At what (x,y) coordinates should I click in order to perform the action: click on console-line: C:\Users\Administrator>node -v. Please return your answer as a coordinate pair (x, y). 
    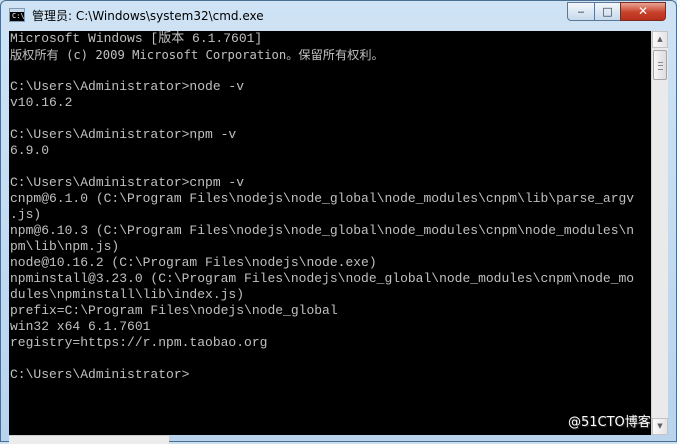
    Looking at the image, I should click on (127, 86).